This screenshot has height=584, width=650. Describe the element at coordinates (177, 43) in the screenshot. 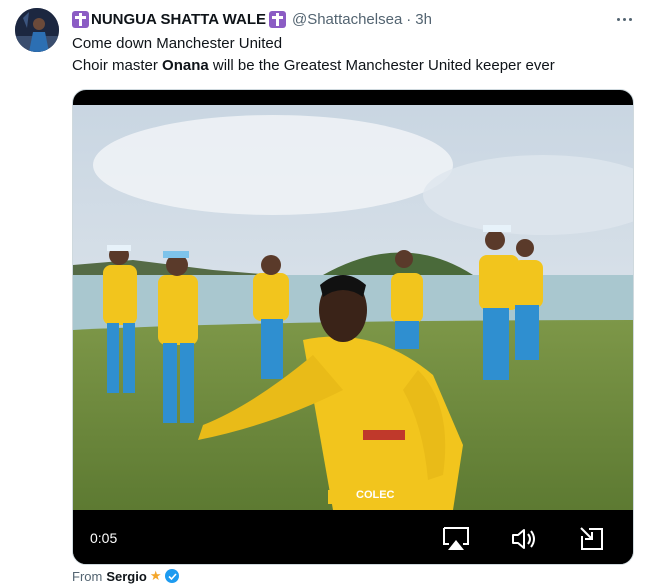

I see `tweet-text-line-1: Come down Manchester United` at that location.